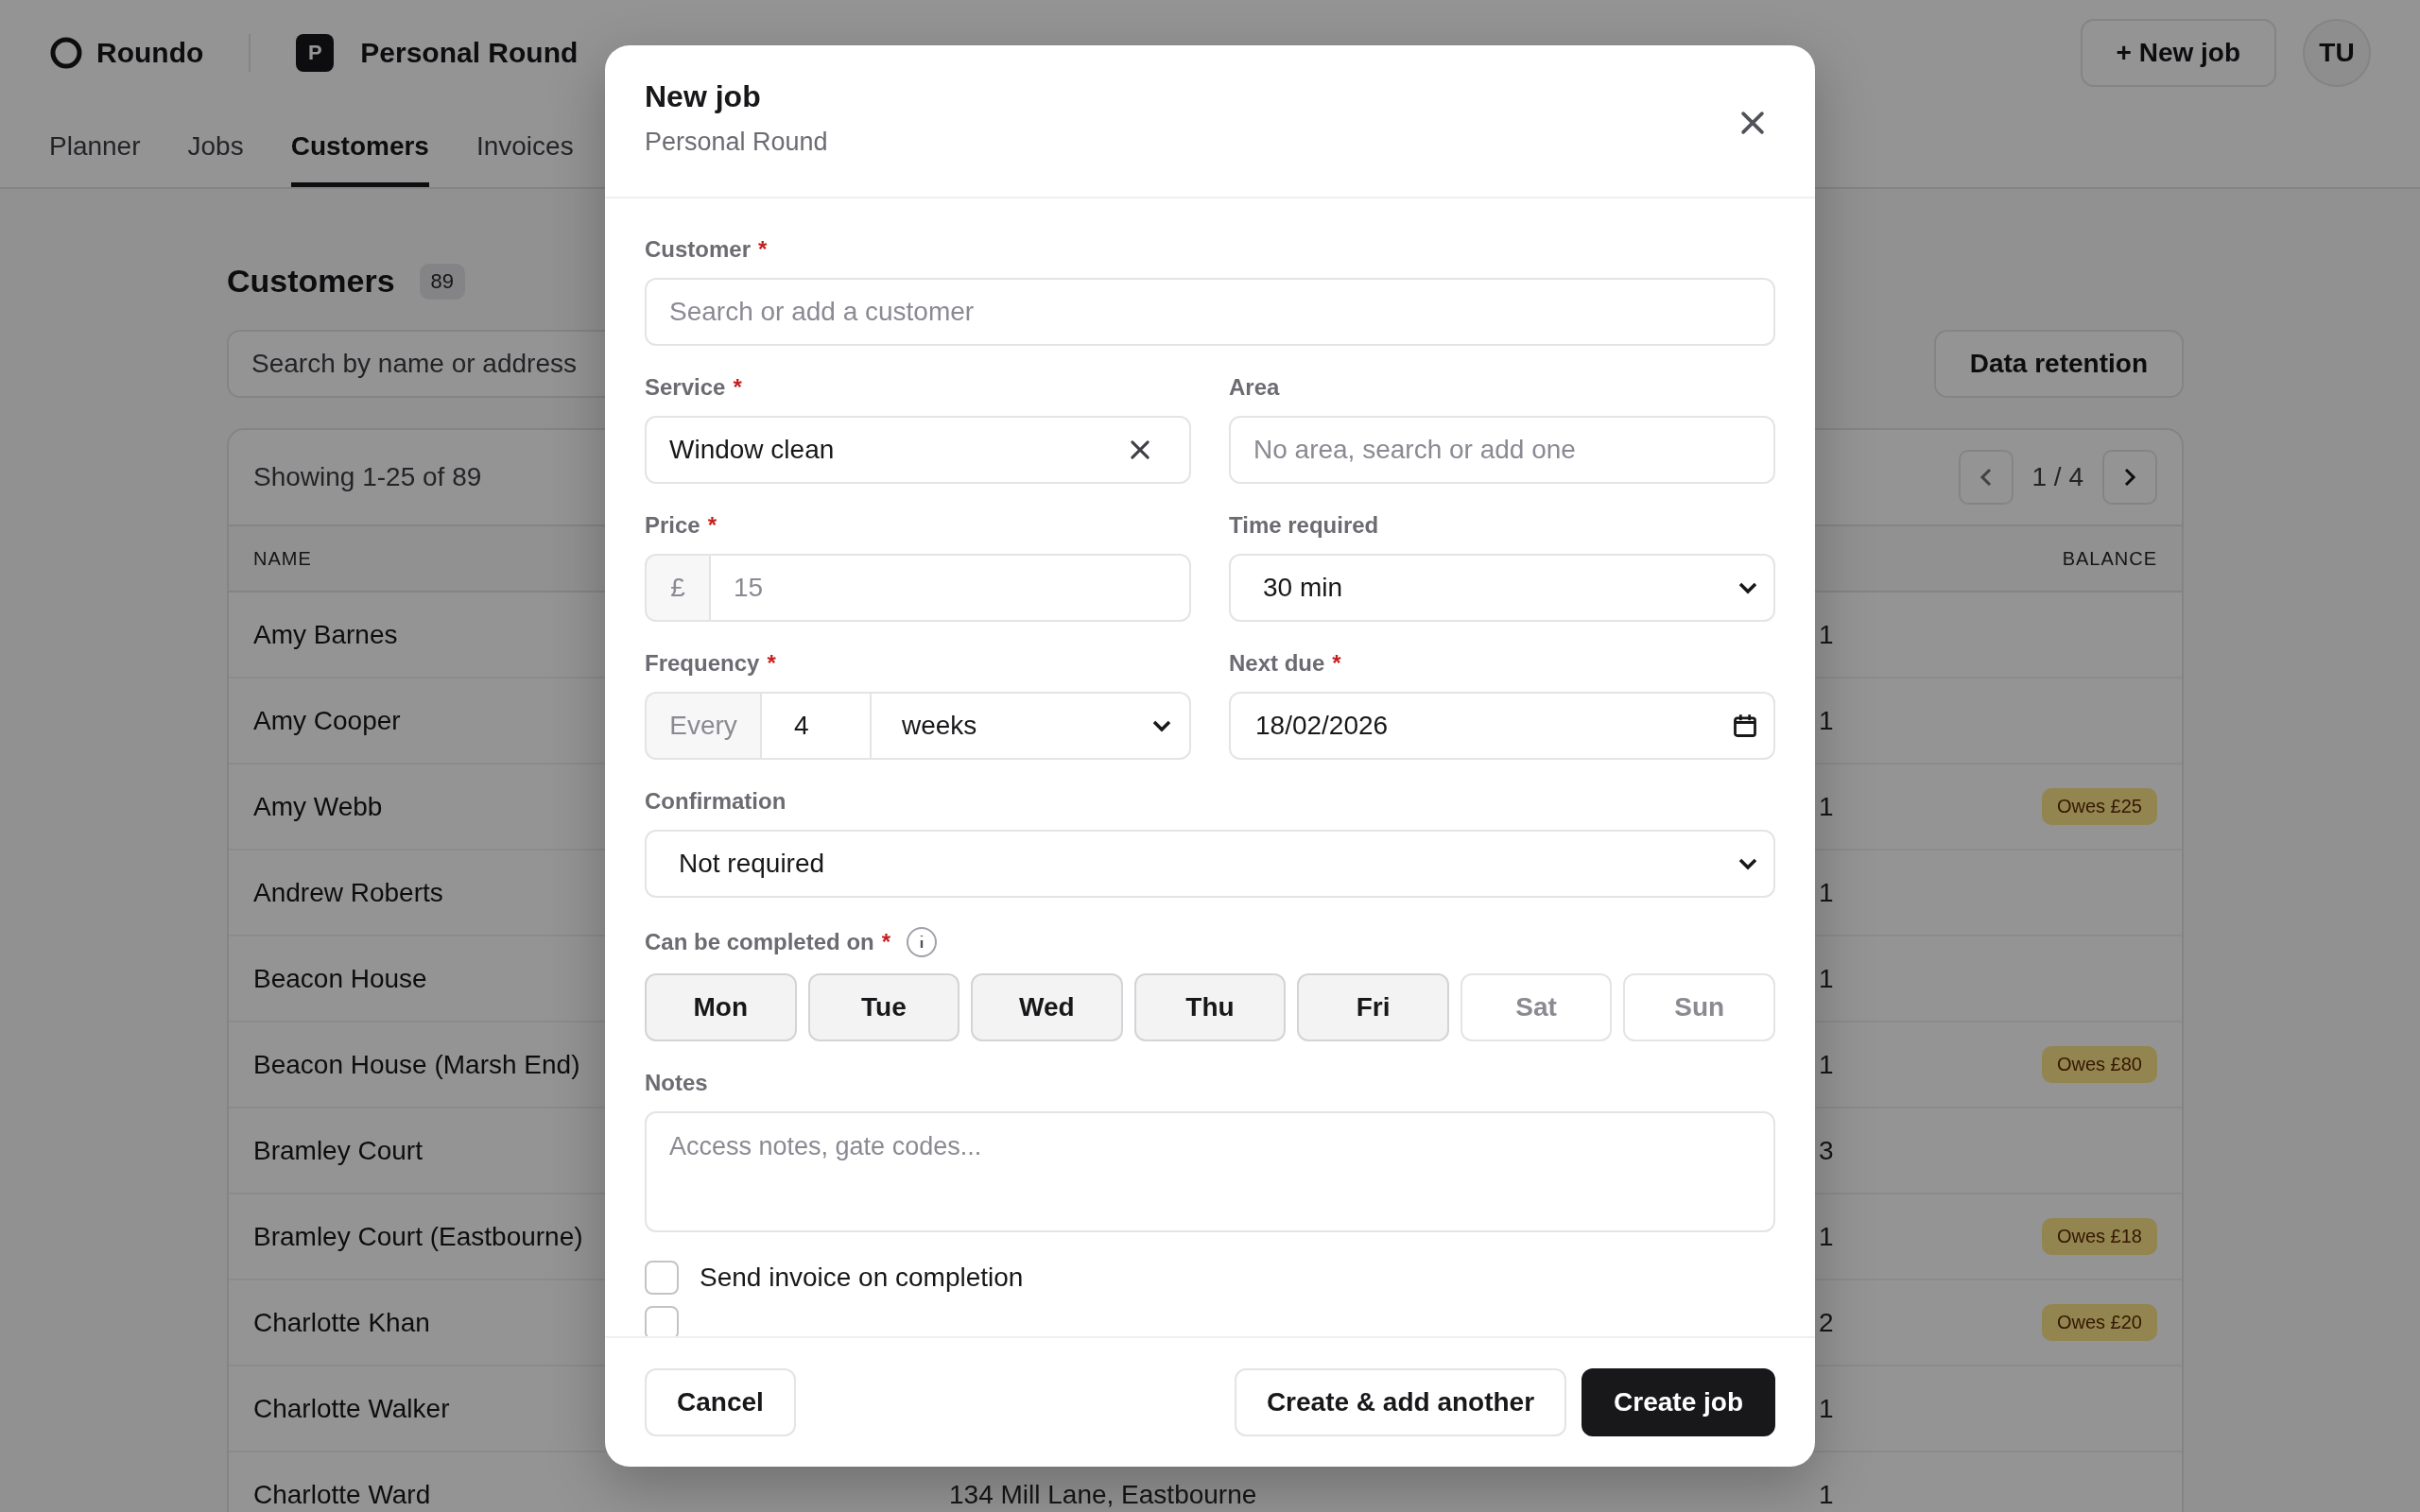  I want to click on create-add-another-button: Create & add another, so click(1400, 1402).